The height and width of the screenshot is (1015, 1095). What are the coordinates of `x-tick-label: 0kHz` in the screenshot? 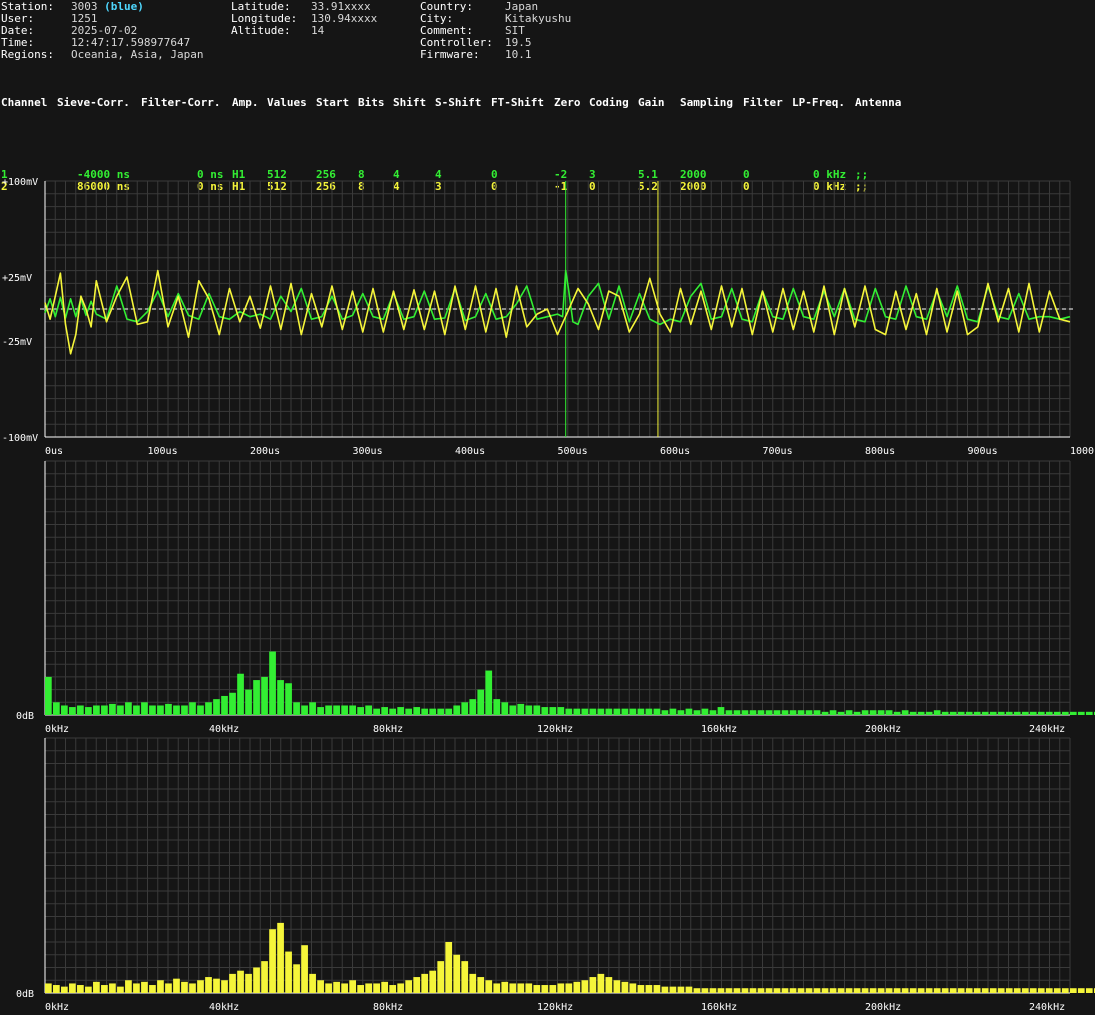 It's located at (57, 729).